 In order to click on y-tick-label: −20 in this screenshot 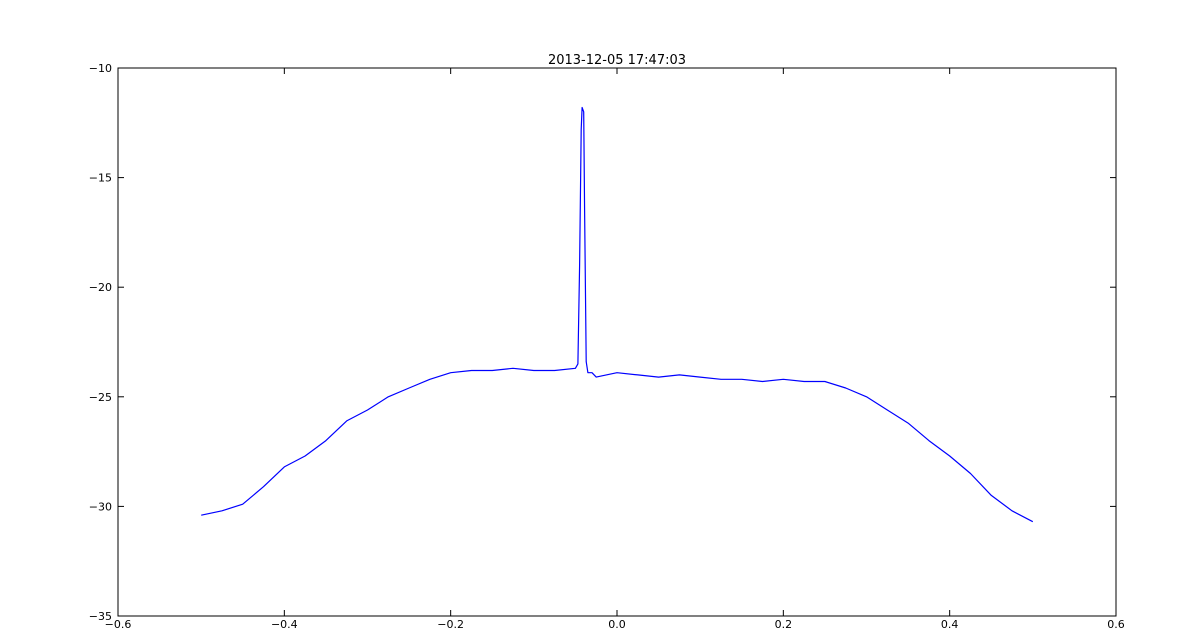, I will do `click(100, 287)`.